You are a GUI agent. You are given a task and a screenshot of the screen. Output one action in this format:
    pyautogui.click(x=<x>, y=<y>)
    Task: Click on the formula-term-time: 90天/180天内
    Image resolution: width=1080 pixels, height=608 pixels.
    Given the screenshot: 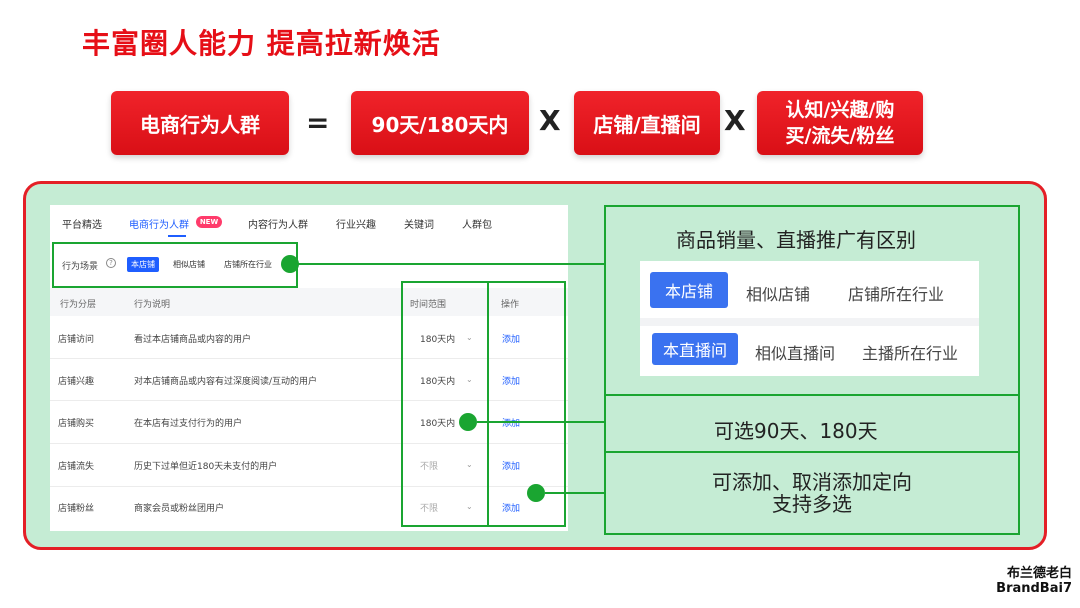 What is the action you would take?
    pyautogui.click(x=440, y=123)
    